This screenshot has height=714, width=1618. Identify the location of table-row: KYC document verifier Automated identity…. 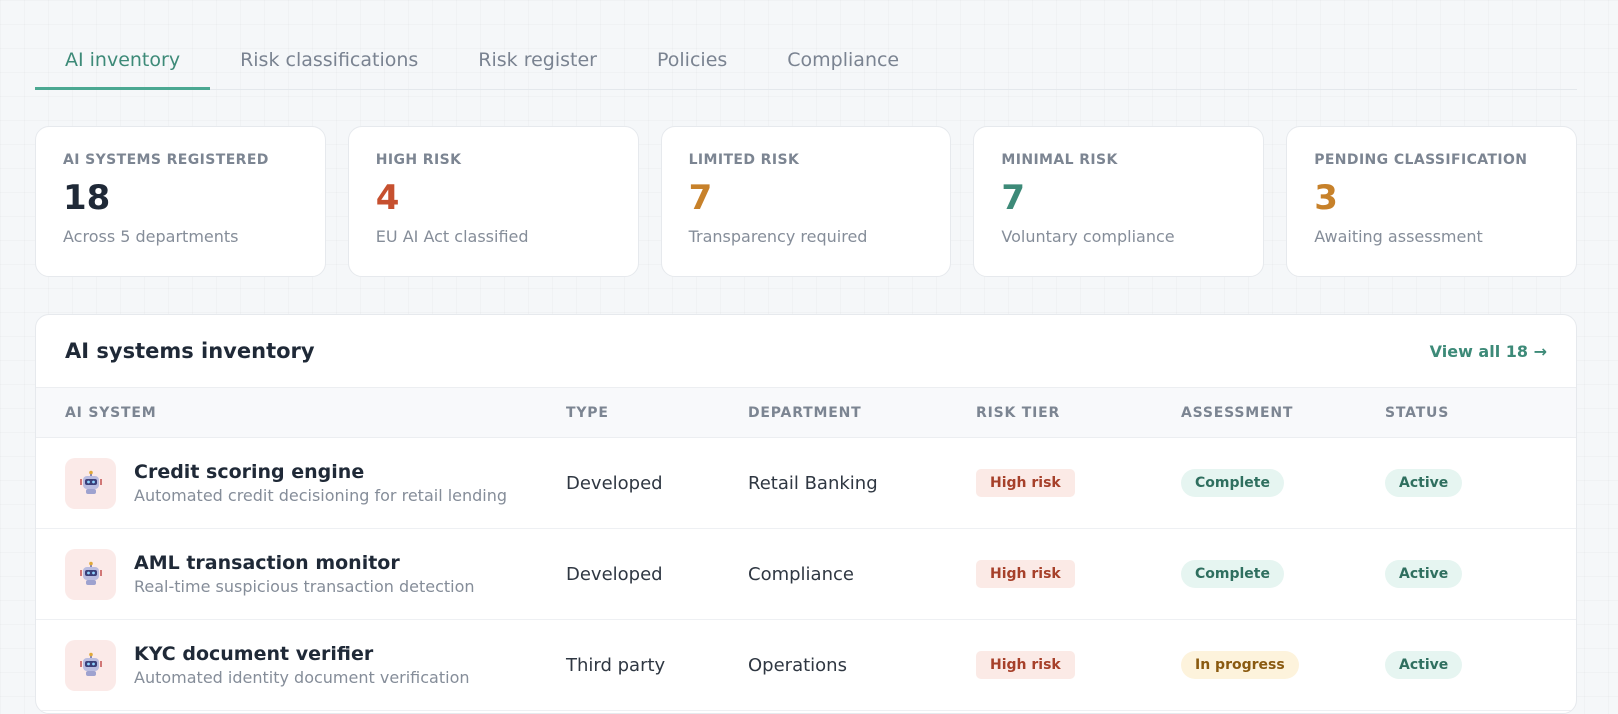
(806, 665).